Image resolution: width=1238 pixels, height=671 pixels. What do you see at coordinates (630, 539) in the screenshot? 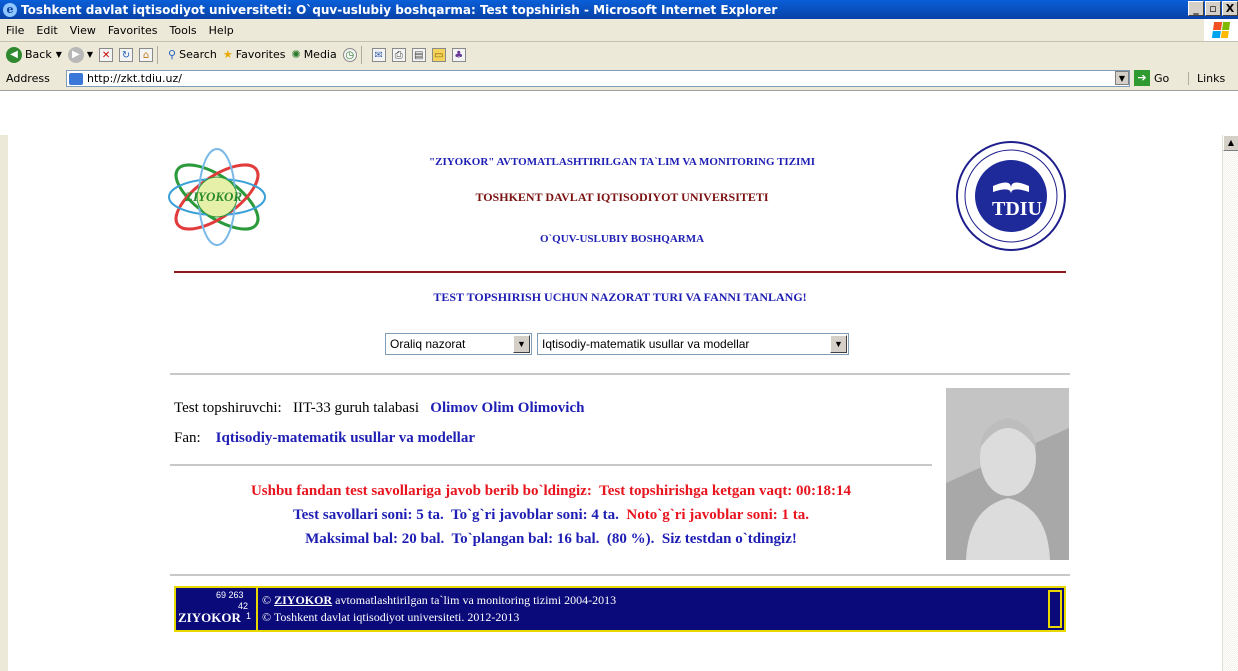
I see `score-percent: (80 %).` at bounding box center [630, 539].